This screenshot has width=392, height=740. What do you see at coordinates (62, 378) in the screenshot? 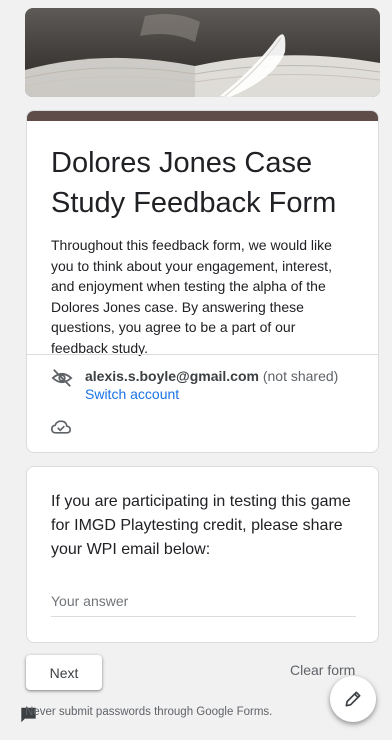
I see `eye-off-icon` at bounding box center [62, 378].